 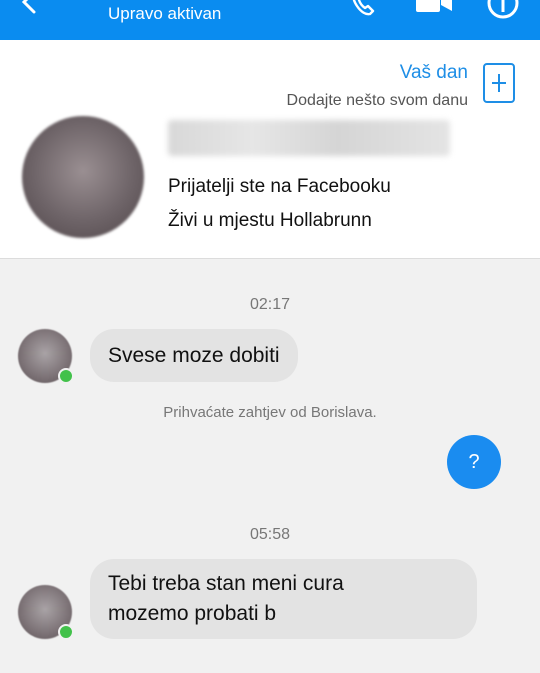 I want to click on add-story-button, so click(x=499, y=83).